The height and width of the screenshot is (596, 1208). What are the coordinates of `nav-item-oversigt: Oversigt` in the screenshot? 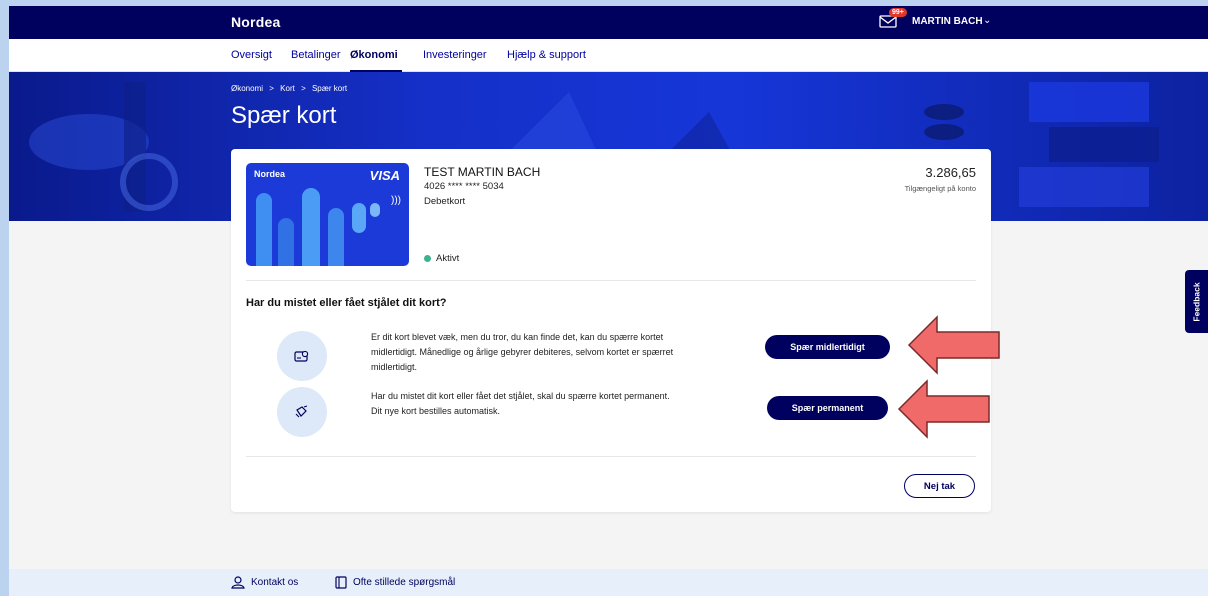 It's located at (251, 55).